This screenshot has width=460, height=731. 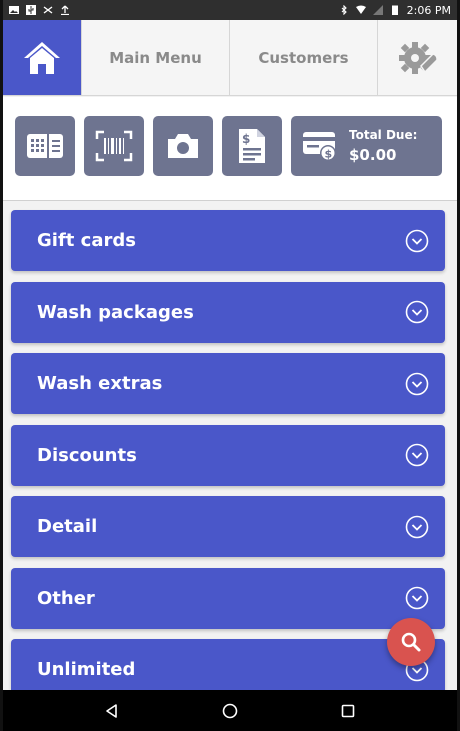 I want to click on bluetooth-icon, so click(x=344, y=10).